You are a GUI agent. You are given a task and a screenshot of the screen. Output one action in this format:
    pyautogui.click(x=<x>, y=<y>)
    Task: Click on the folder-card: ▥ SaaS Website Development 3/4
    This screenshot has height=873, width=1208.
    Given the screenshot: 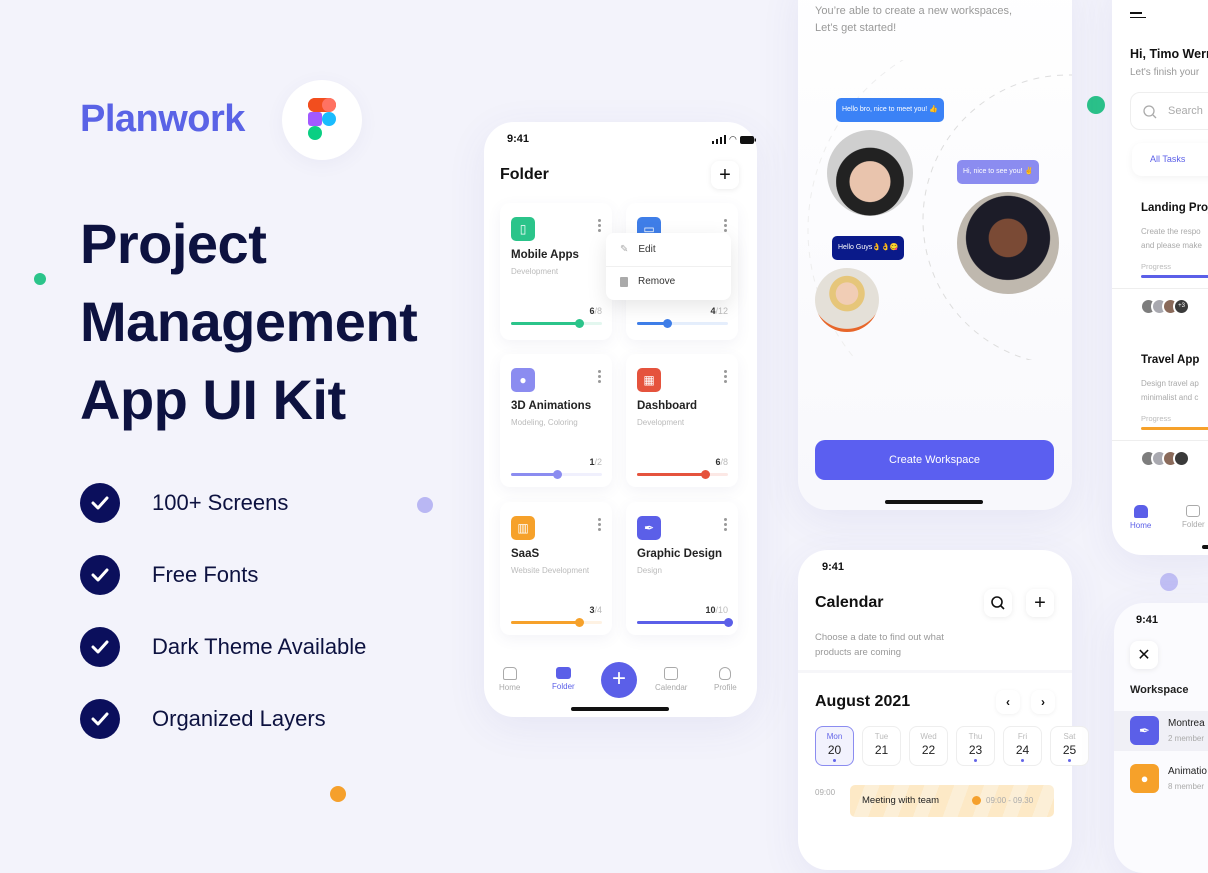 What is the action you would take?
    pyautogui.click(x=556, y=568)
    